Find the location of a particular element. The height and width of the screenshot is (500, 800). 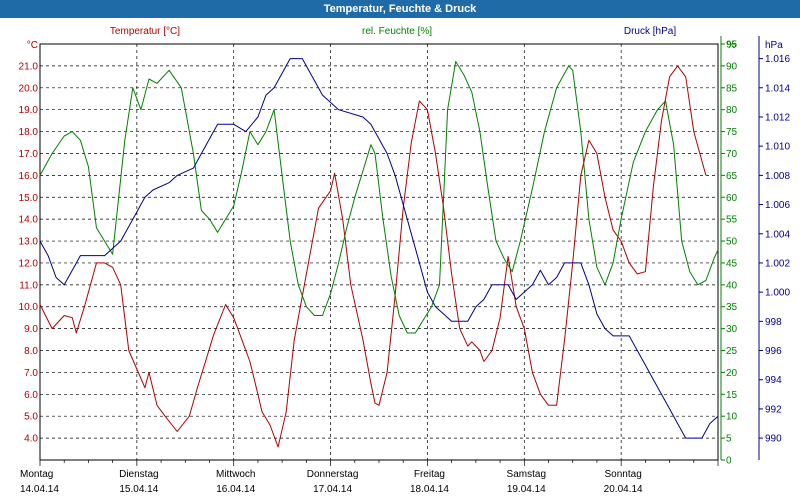

temperature-series-label: Temperatur [°C] is located at coordinates (145, 31).